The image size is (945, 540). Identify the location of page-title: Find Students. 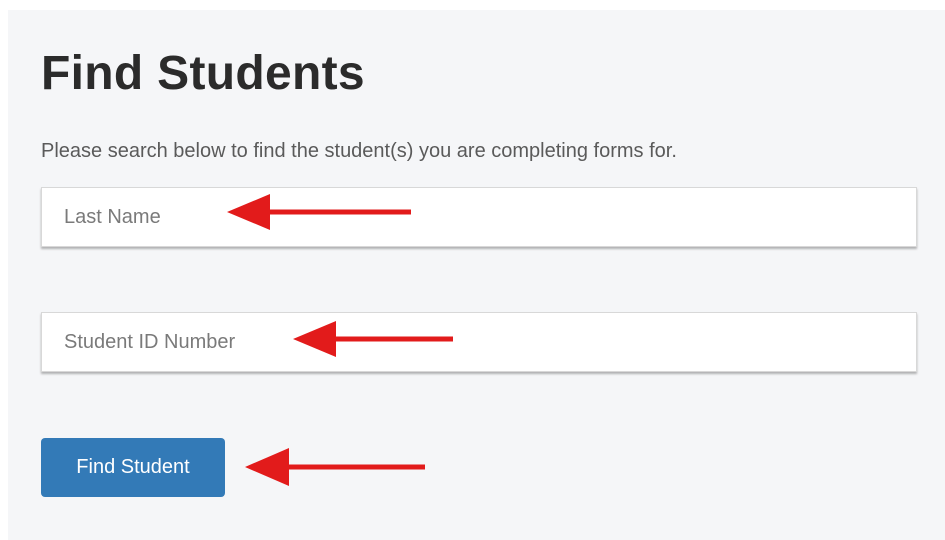
(203, 73).